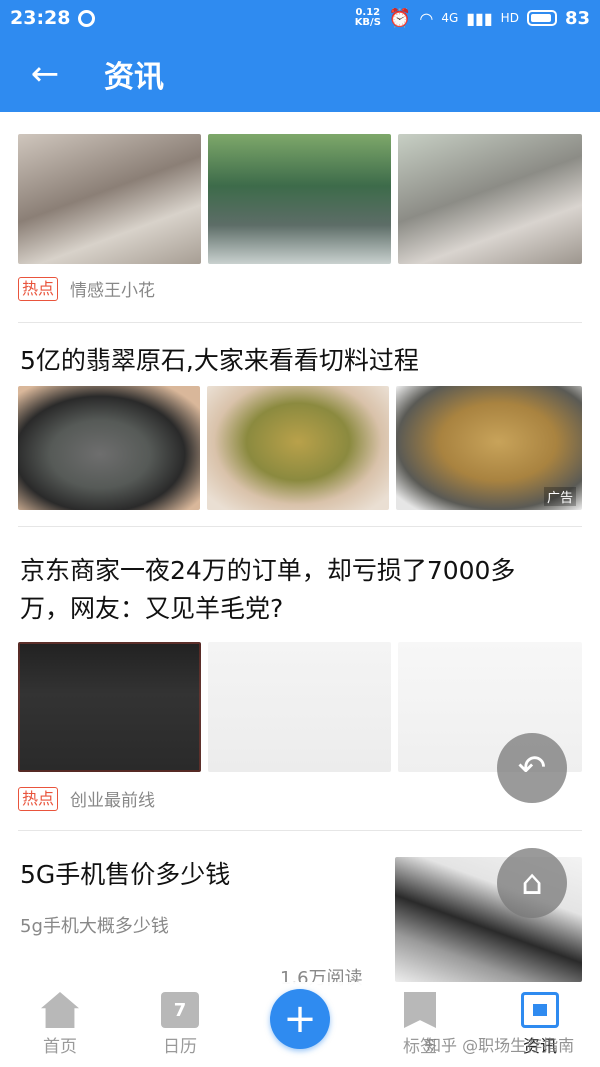  I want to click on plus-icon: +, so click(300, 1019).